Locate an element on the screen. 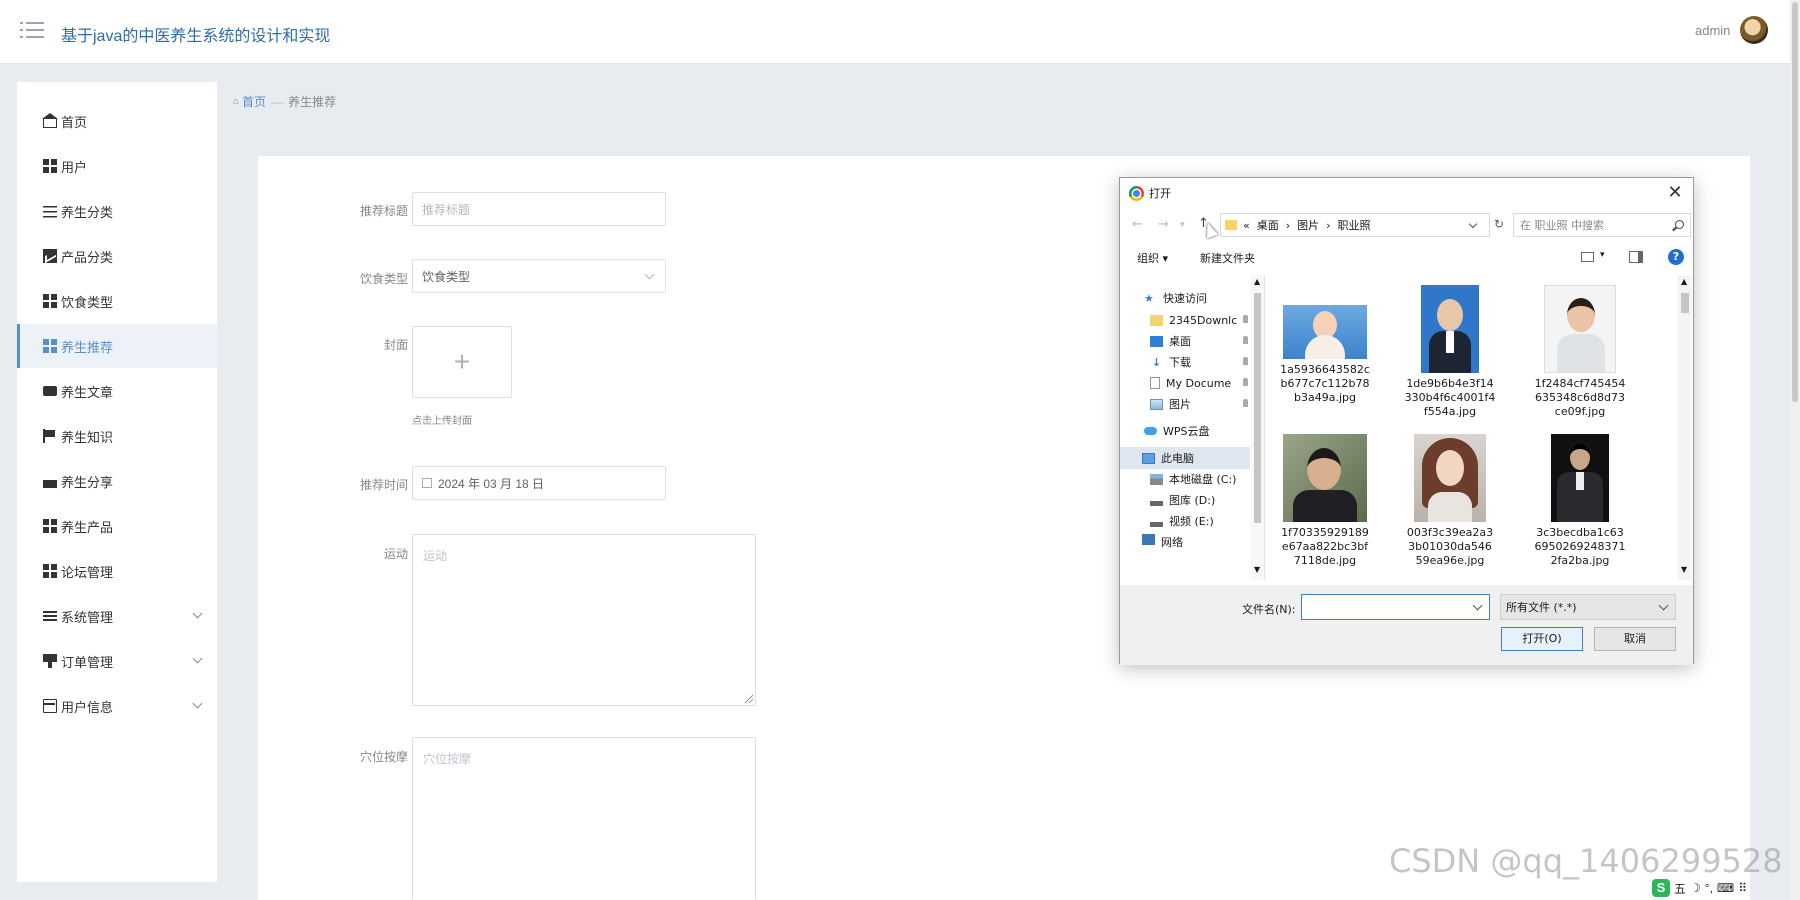  view-dropdown-icon: ▾ is located at coordinates (1602, 255).